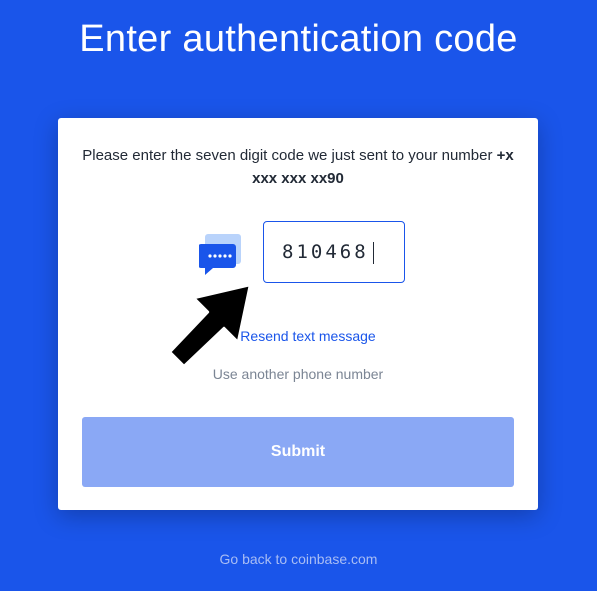 This screenshot has height=591, width=597. I want to click on go-back-link: Go back to coinbase.com, so click(298, 559).